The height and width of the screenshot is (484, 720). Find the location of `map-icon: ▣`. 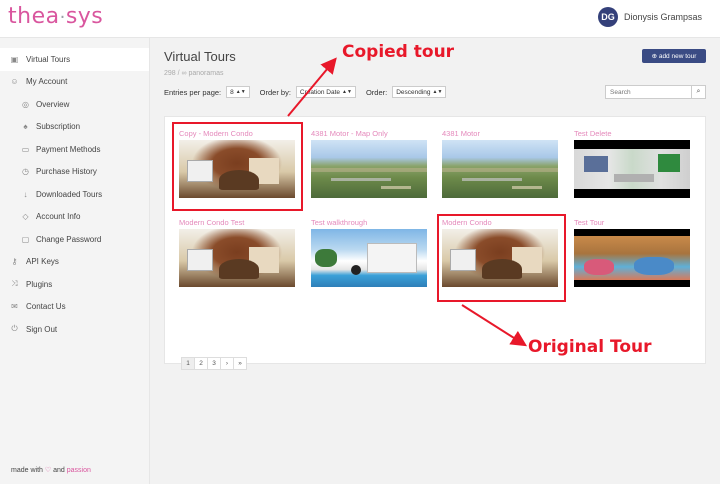

map-icon: ▣ is located at coordinates (14, 59).